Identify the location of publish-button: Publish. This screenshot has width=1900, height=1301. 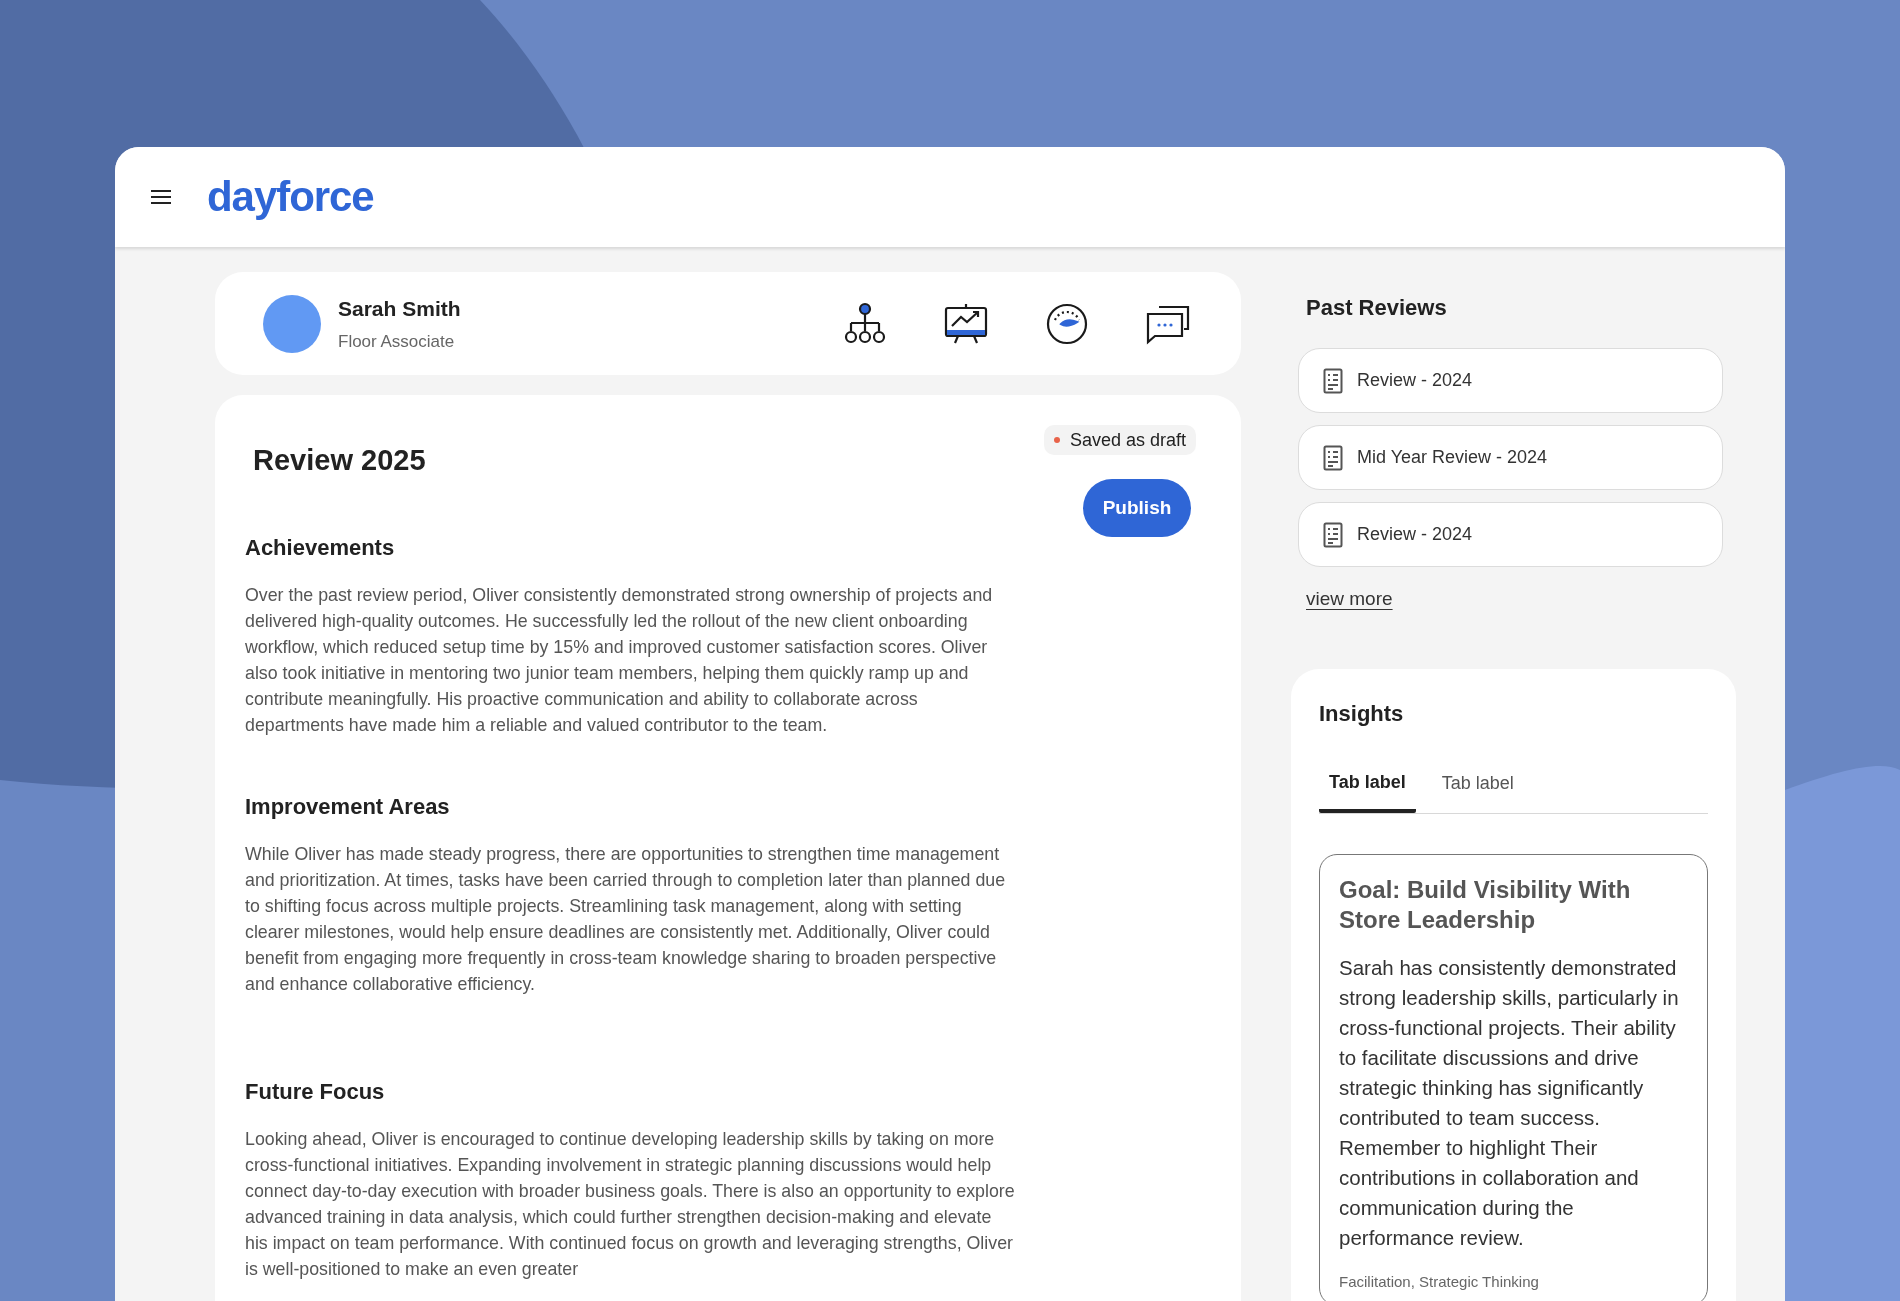
(1137, 508).